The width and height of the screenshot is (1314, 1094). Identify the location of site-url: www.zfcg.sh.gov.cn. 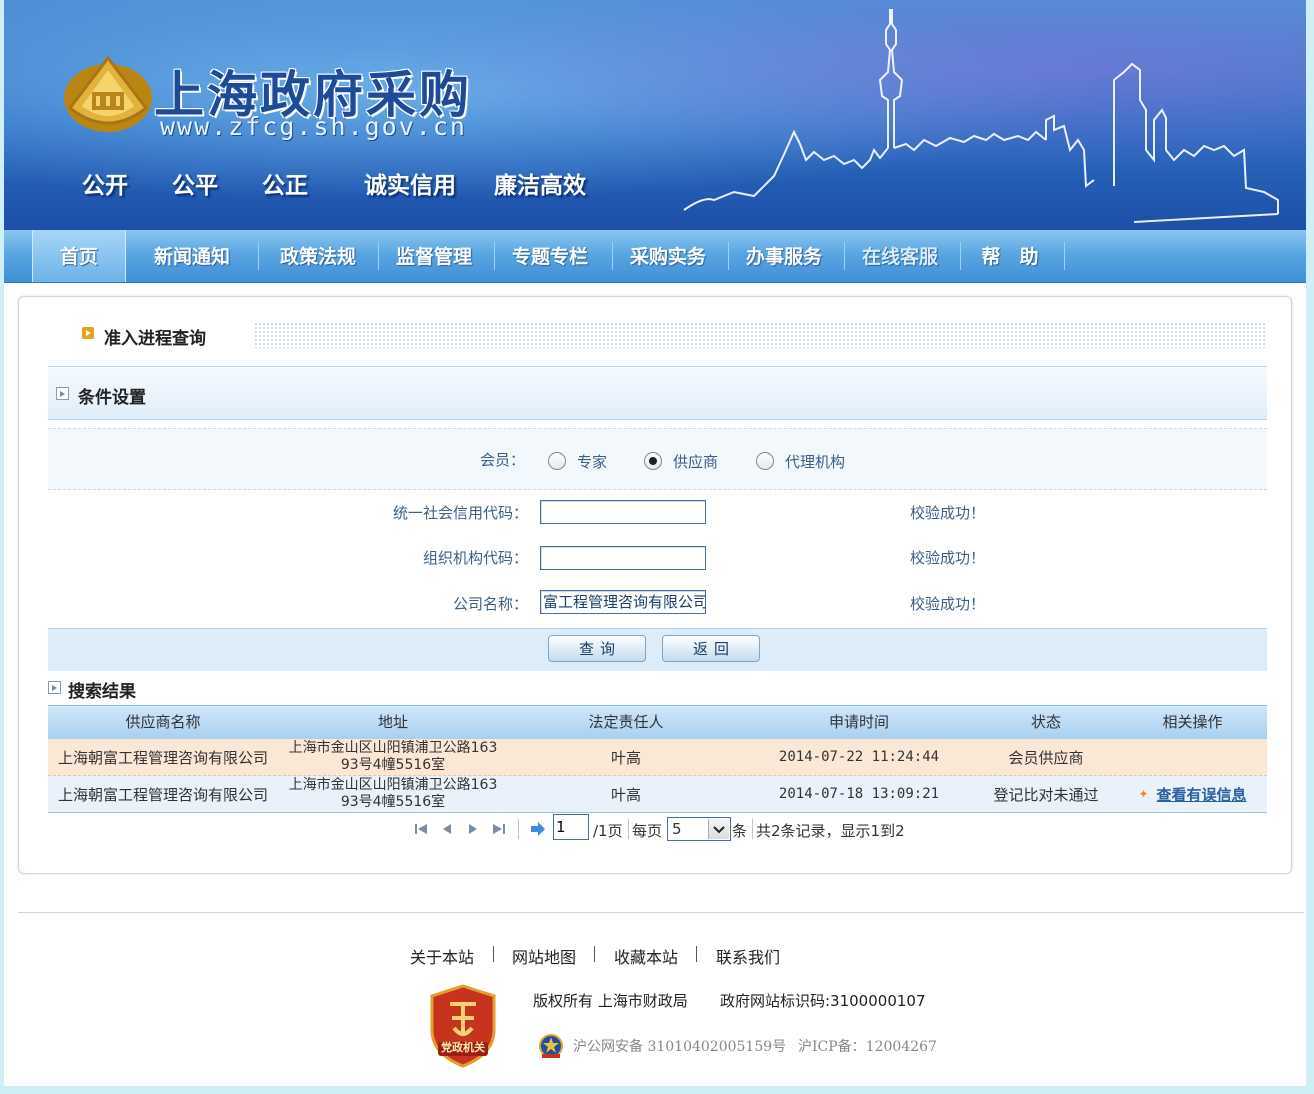
(313, 126).